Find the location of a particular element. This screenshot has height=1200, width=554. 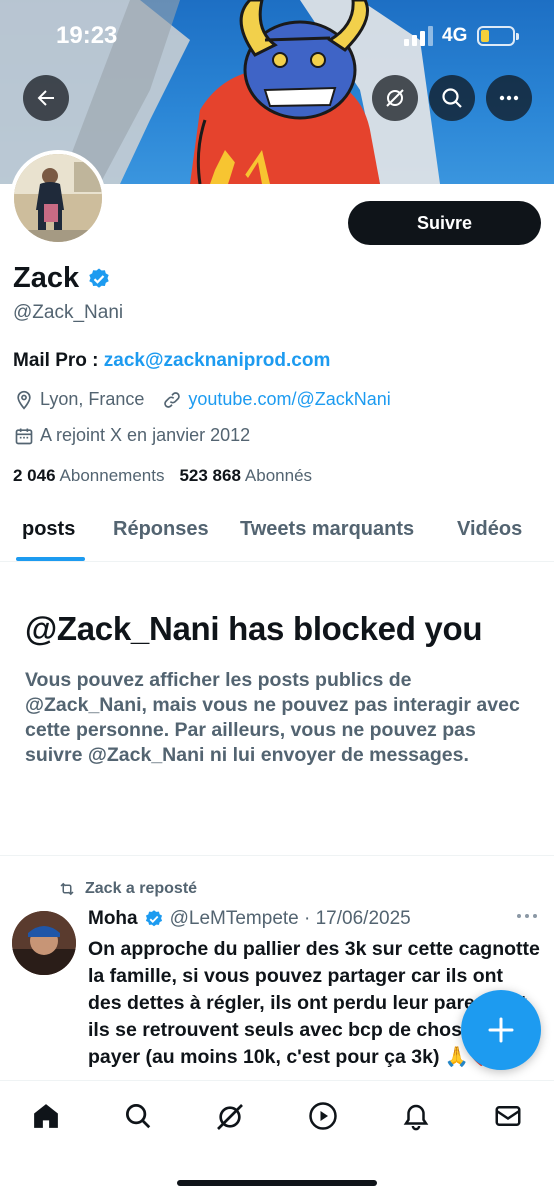

plus-icon is located at coordinates (501, 1030).